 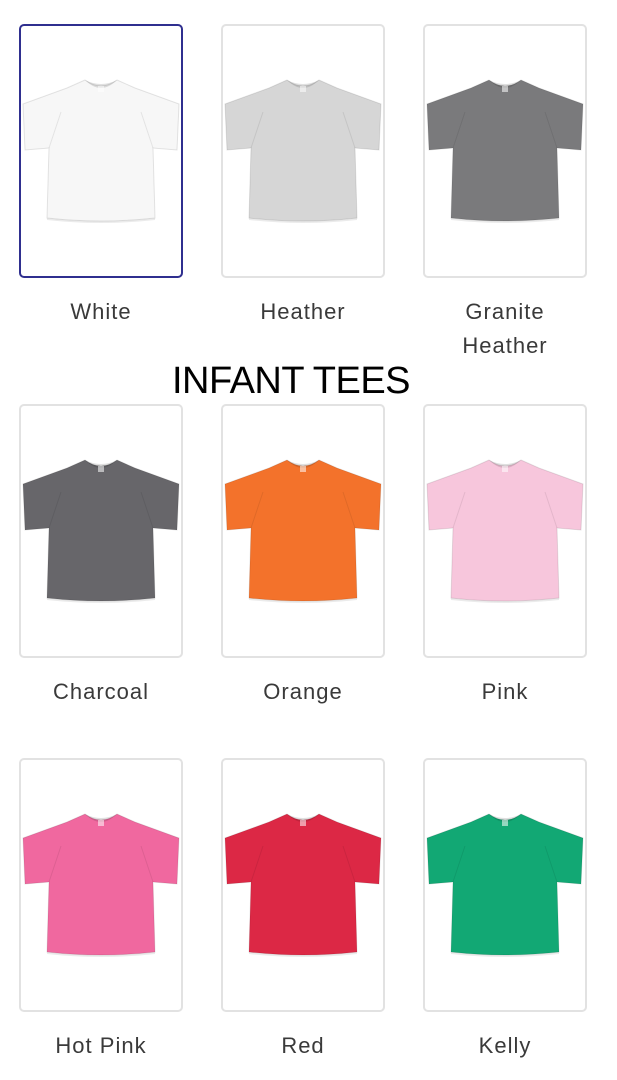 I want to click on swatch-white, so click(x=101, y=151).